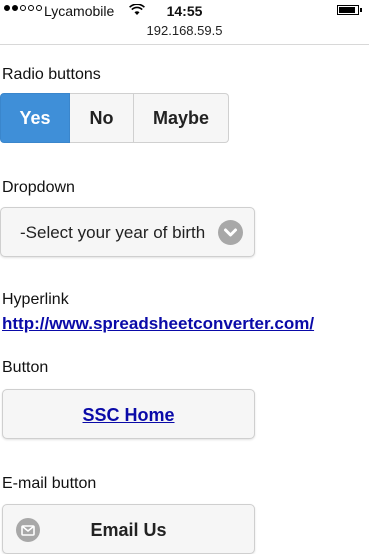 This screenshot has width=369, height=554. Describe the element at coordinates (113, 232) in the screenshot. I see `select-value: -Select your year of birth` at that location.